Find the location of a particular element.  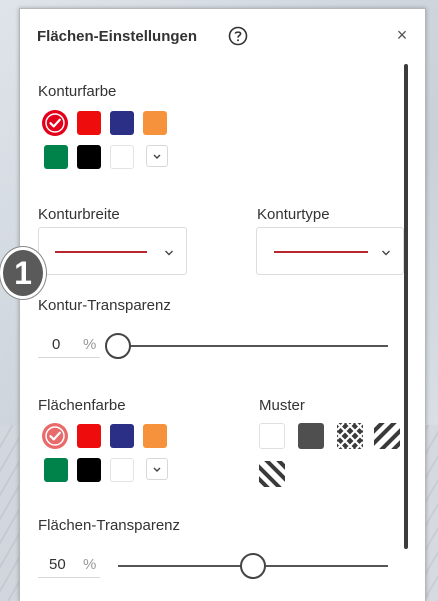

help-icon is located at coordinates (238, 36).